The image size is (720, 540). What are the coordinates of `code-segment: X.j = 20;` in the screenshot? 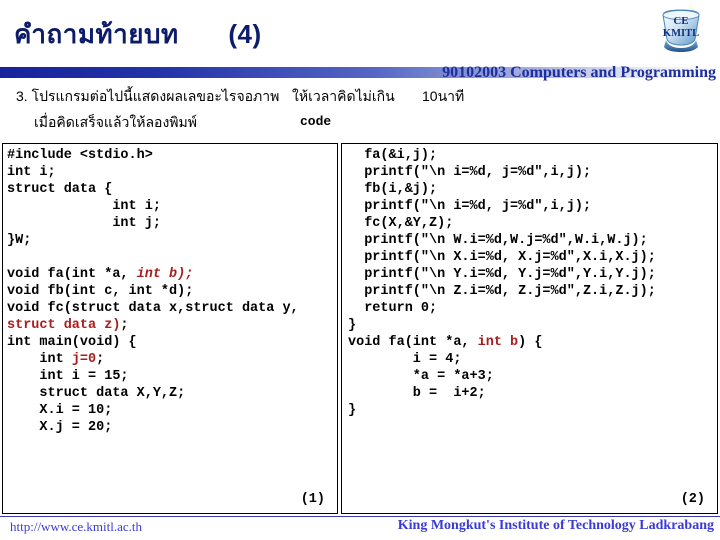 It's located at (60, 427).